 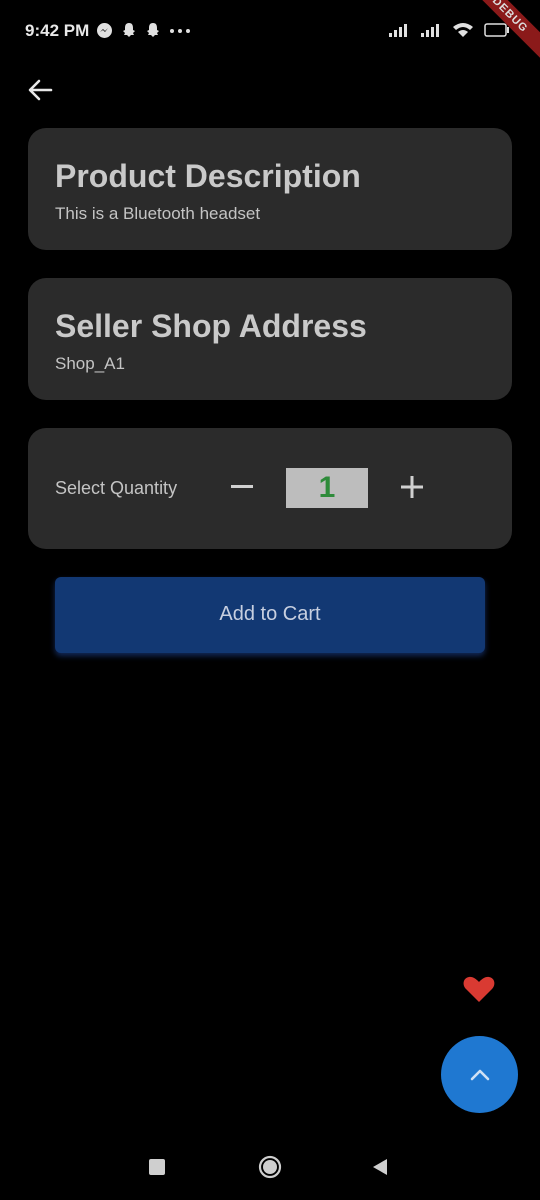 I want to click on scroll-up-fab, so click(x=479, y=1074).